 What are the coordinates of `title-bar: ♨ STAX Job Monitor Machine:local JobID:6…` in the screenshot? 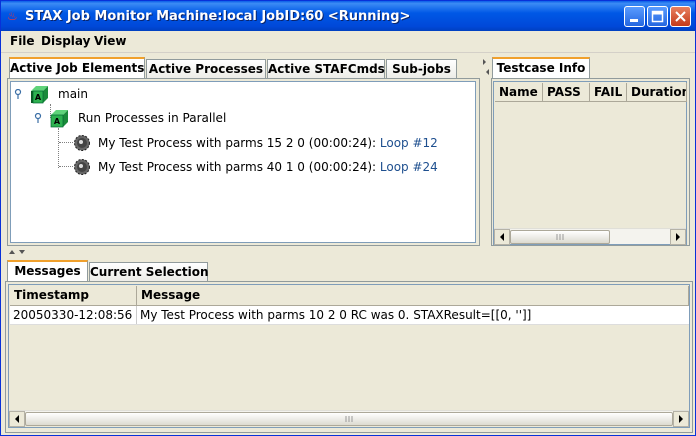 It's located at (348, 16).